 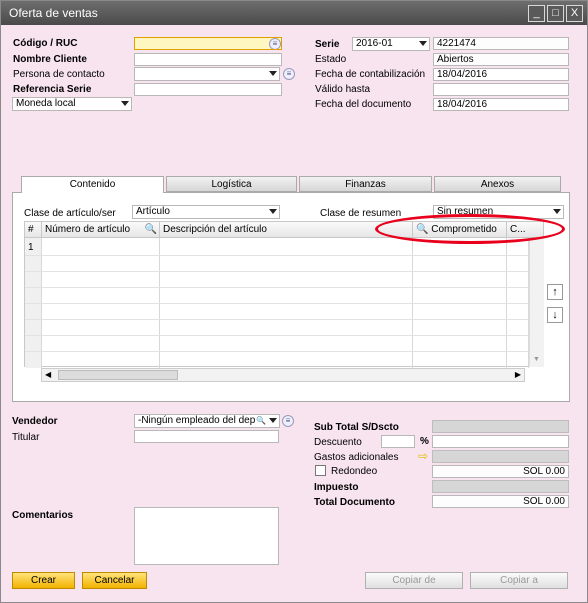 I want to click on subtotal-label: Sub Total S/Dscto, so click(x=356, y=427).